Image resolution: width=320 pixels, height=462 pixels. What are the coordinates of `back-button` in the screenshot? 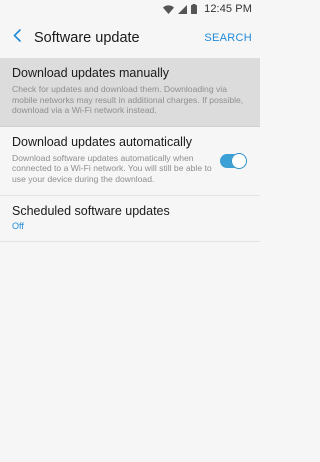 It's located at (17, 38).